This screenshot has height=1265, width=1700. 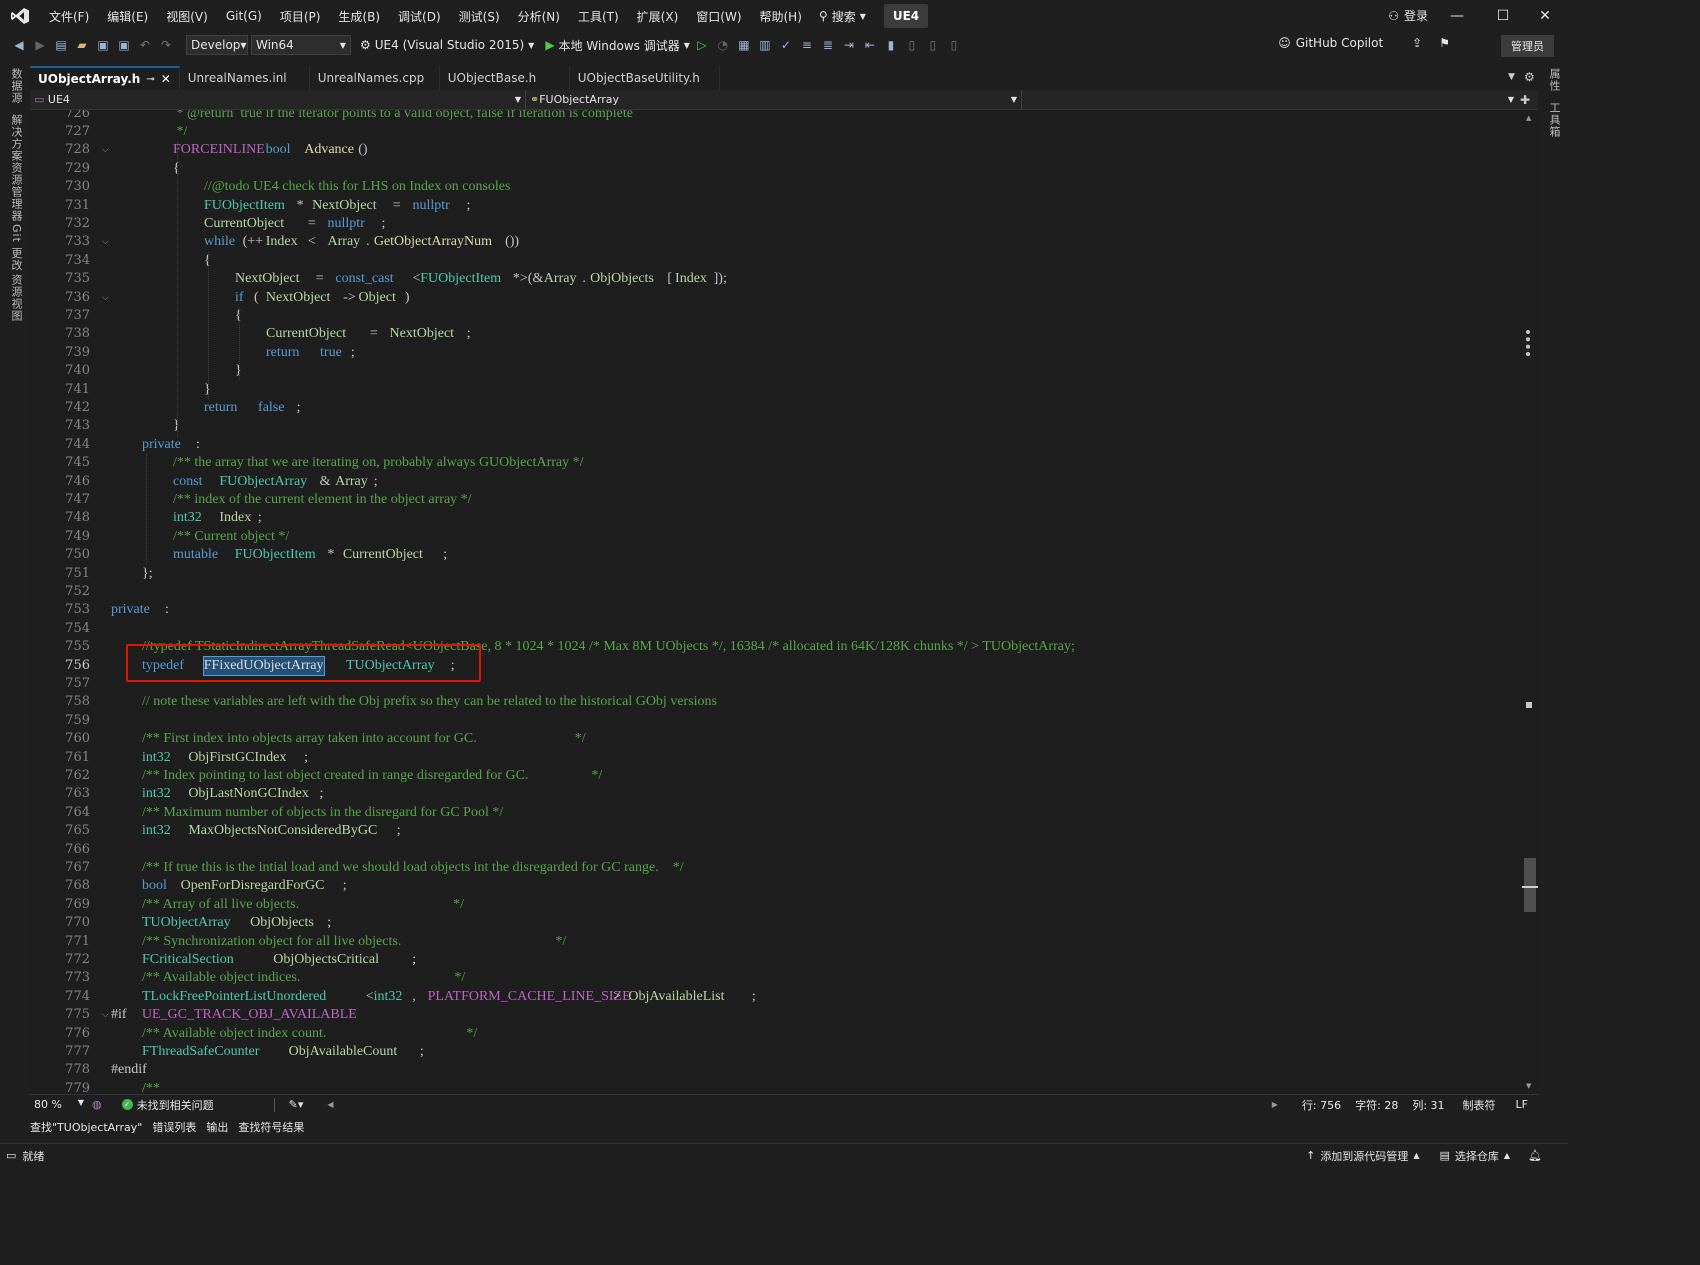 I want to click on outdent-icon: ⇤, so click(x=870, y=45).